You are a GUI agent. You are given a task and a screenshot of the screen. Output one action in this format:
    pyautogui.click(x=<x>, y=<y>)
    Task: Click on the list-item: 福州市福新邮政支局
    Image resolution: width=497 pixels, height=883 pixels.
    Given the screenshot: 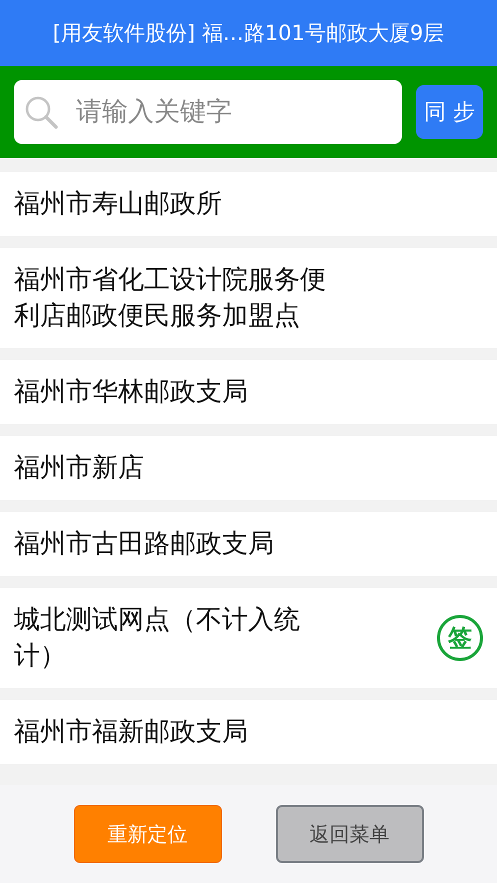 What is the action you would take?
    pyautogui.click(x=248, y=732)
    